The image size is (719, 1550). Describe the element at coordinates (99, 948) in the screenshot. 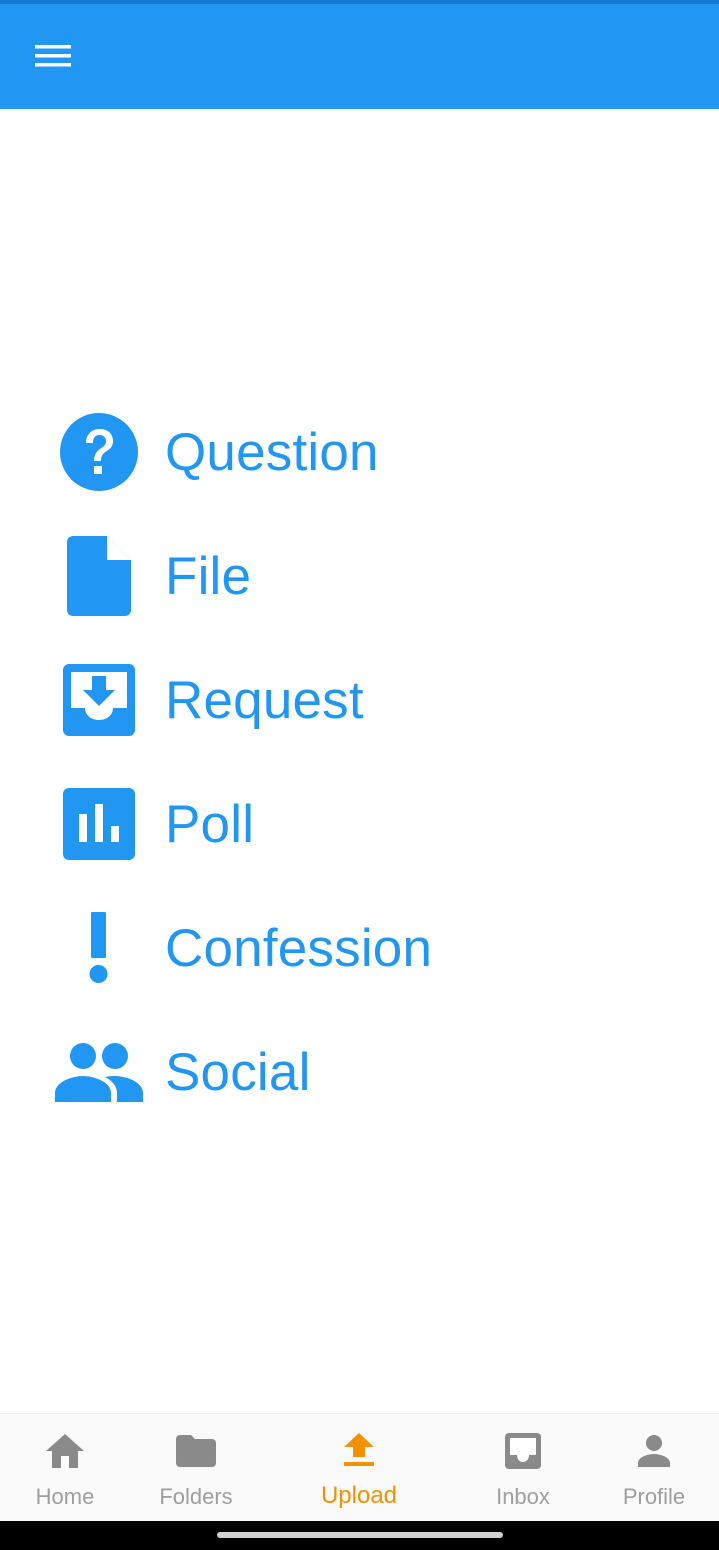

I see `exclamation-icon` at that location.